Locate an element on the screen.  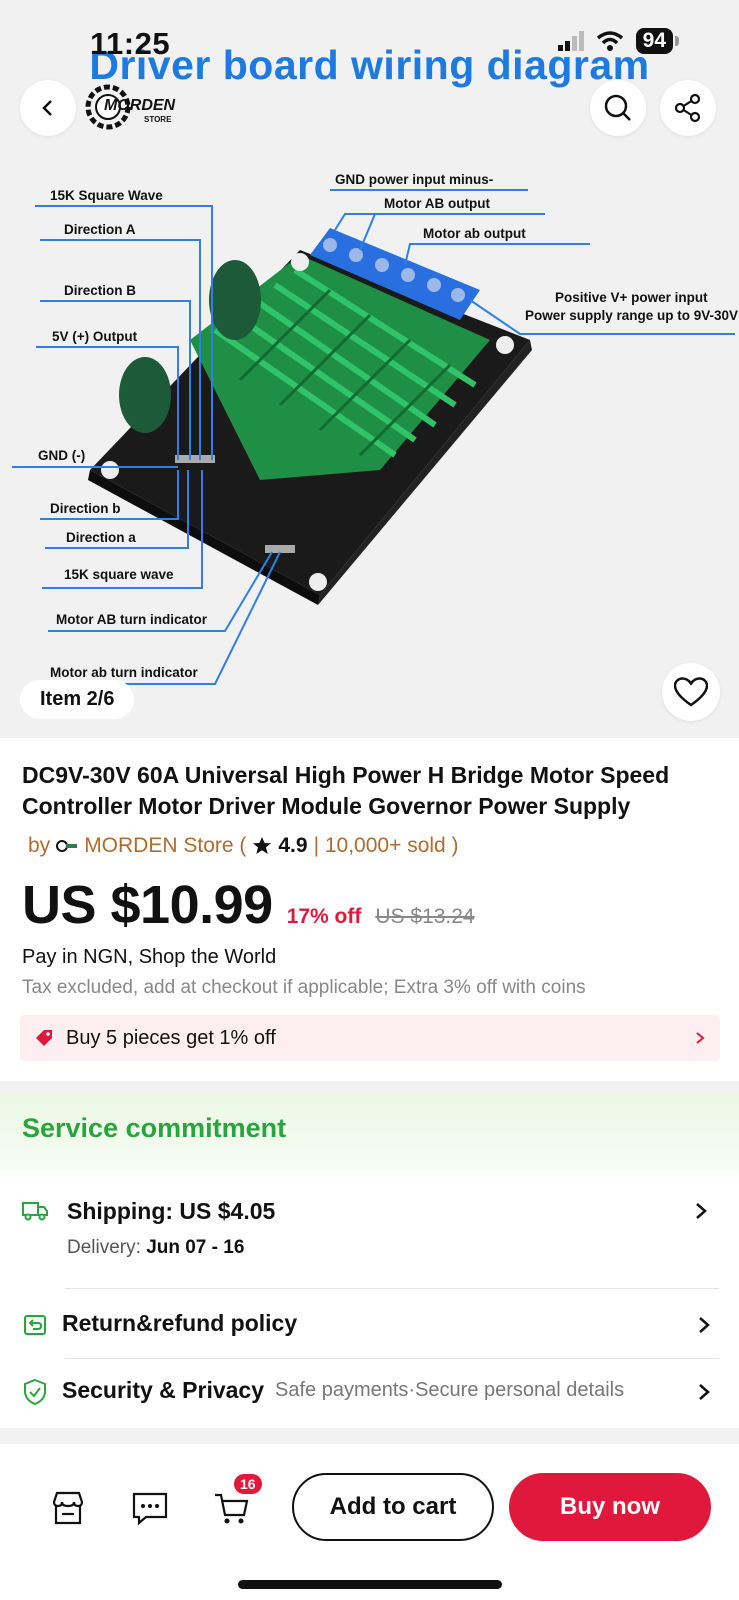
battery-tip is located at coordinates (677, 41).